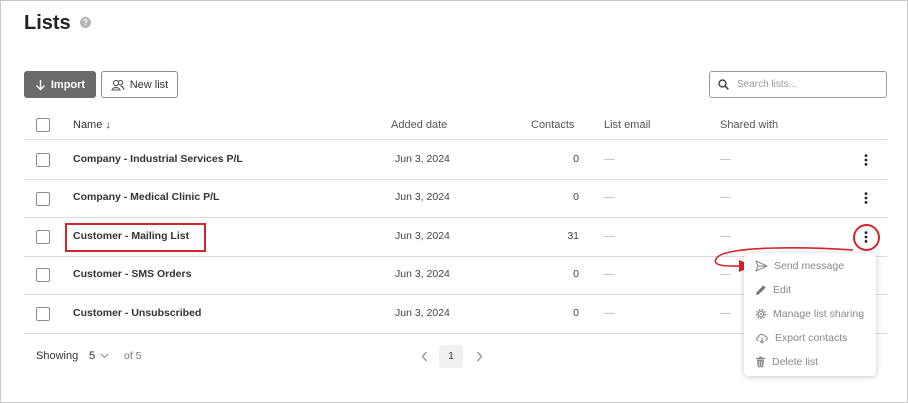  I want to click on new-list-button: New list, so click(139, 84).